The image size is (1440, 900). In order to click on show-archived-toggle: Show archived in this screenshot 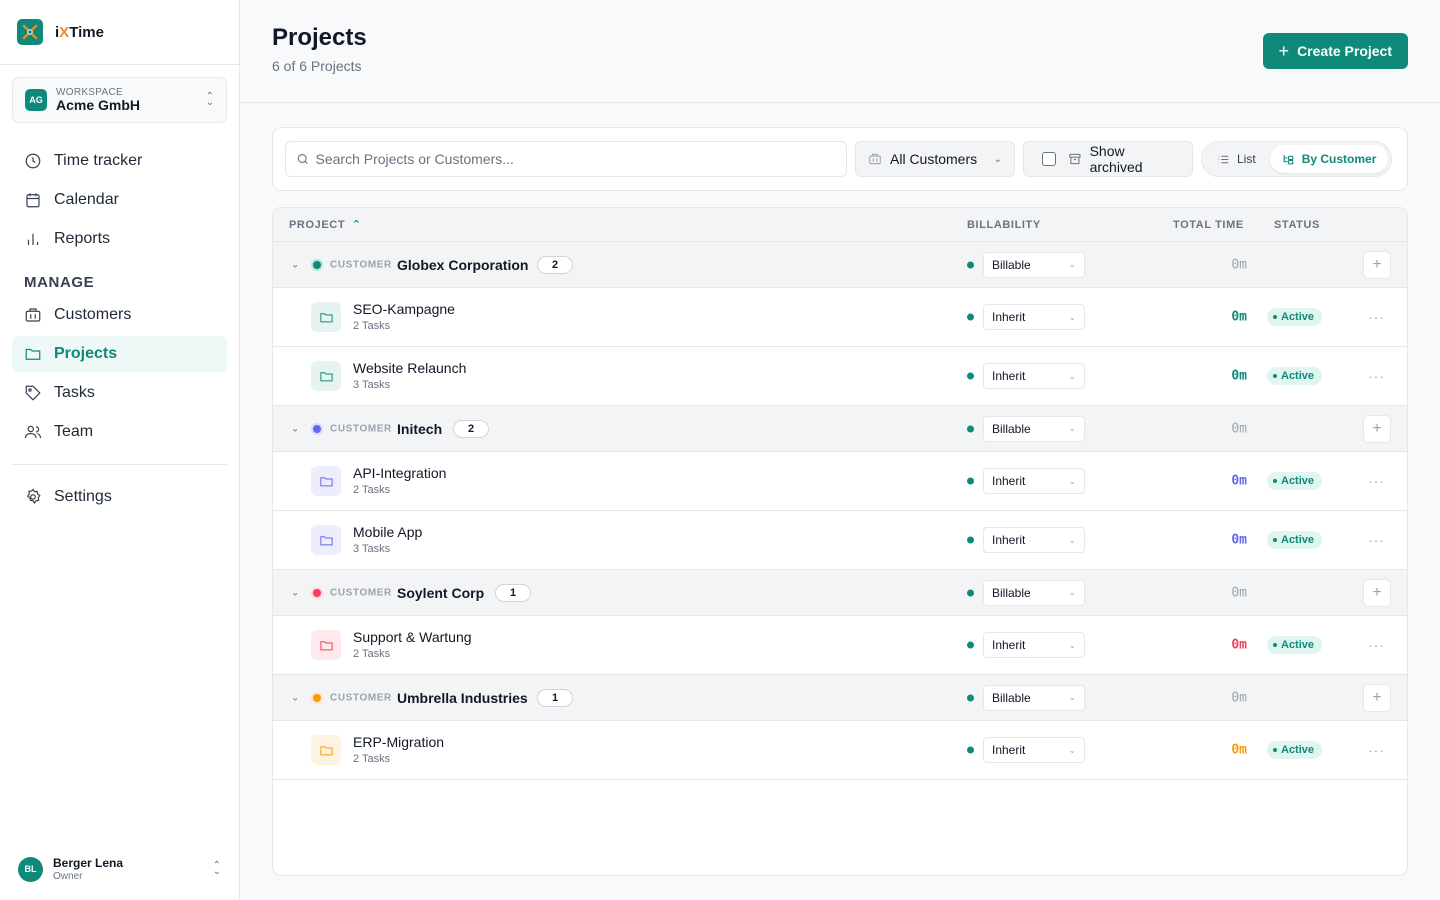, I will do `click(1108, 159)`.